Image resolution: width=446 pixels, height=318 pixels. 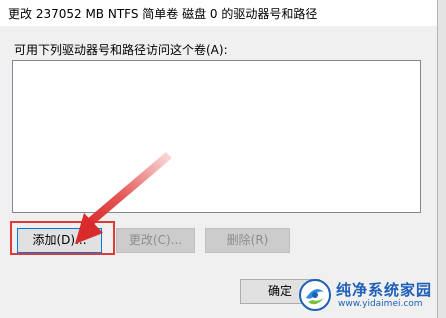 I want to click on watermark-url: www.yidaimei.com, so click(x=380, y=304).